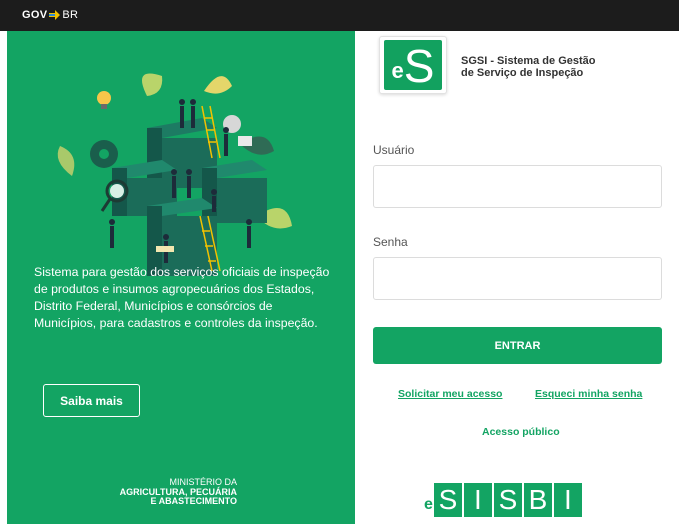 The image size is (679, 524). I want to click on inspection-illustration, so click(174, 174).